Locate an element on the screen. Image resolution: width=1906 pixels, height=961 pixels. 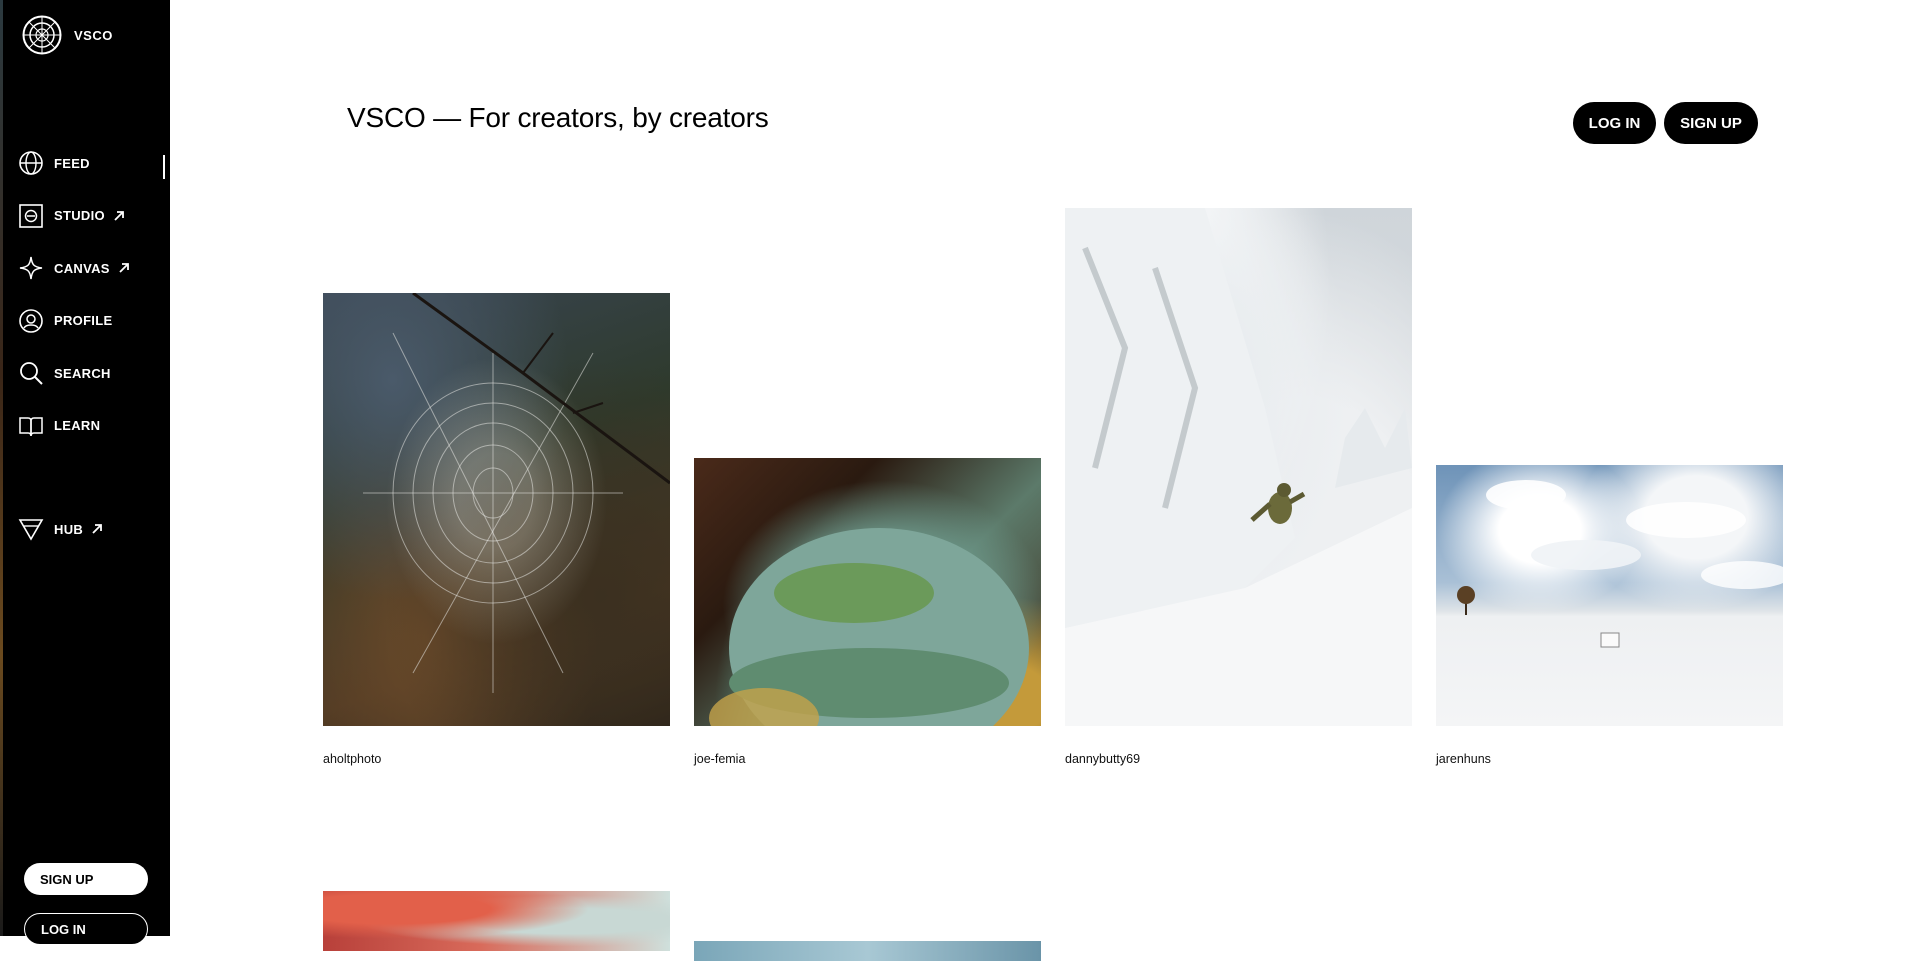
photo-username: dannybutty69 is located at coordinates (1102, 759).